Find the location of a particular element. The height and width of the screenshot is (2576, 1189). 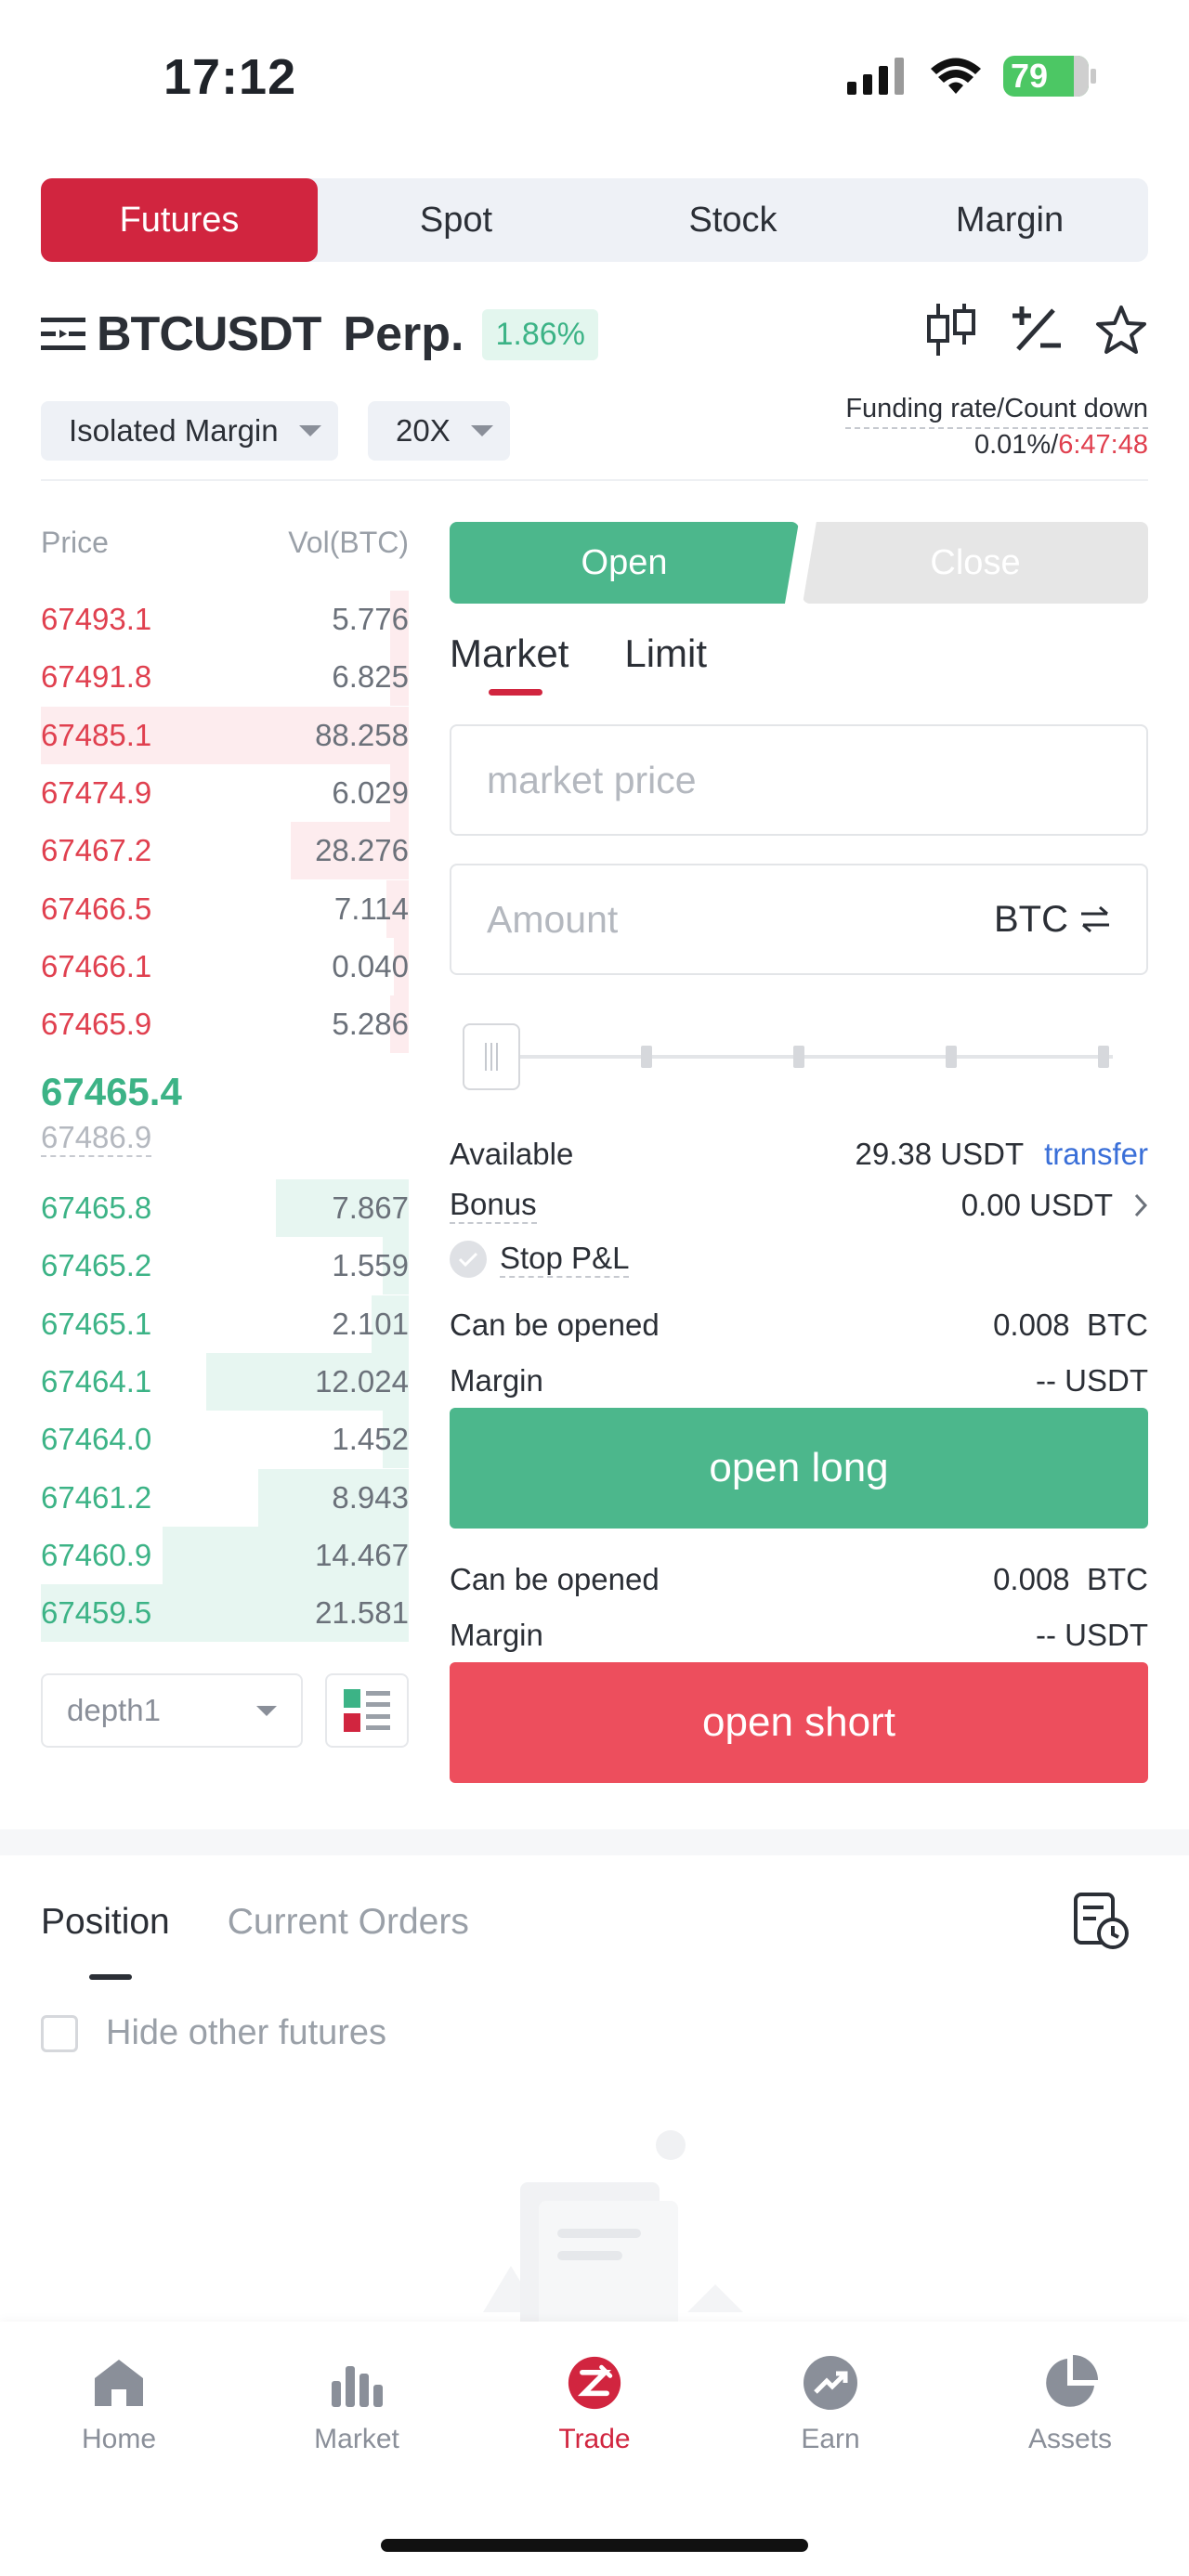

nav-market-label: Market is located at coordinates (356, 2439).